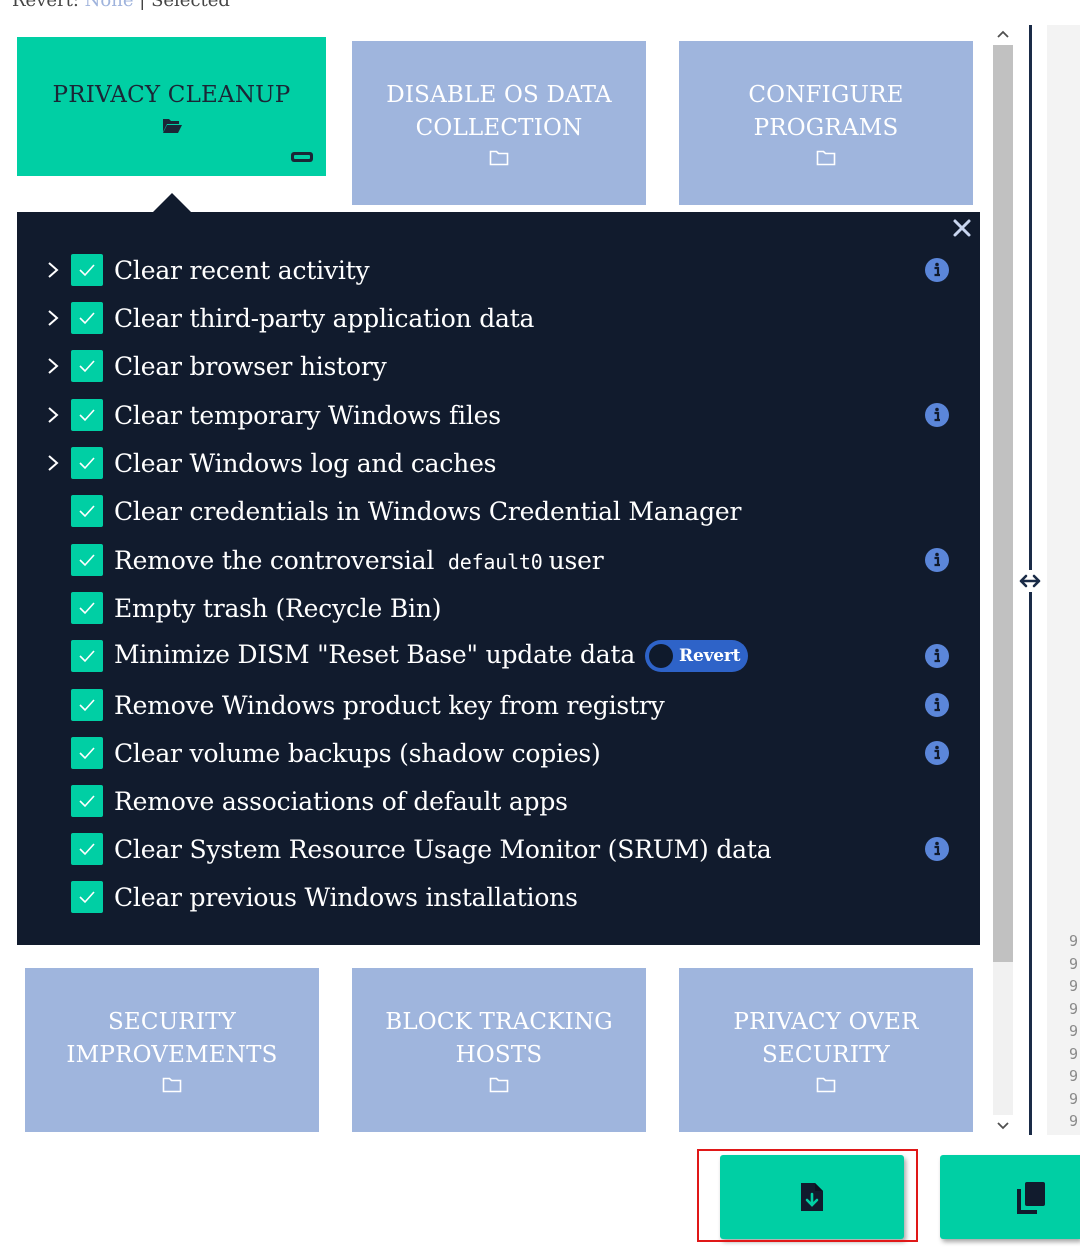 Image resolution: width=1080 pixels, height=1248 pixels. What do you see at coordinates (498, 366) in the screenshot?
I see `checklist-item: Clear browser history` at bounding box center [498, 366].